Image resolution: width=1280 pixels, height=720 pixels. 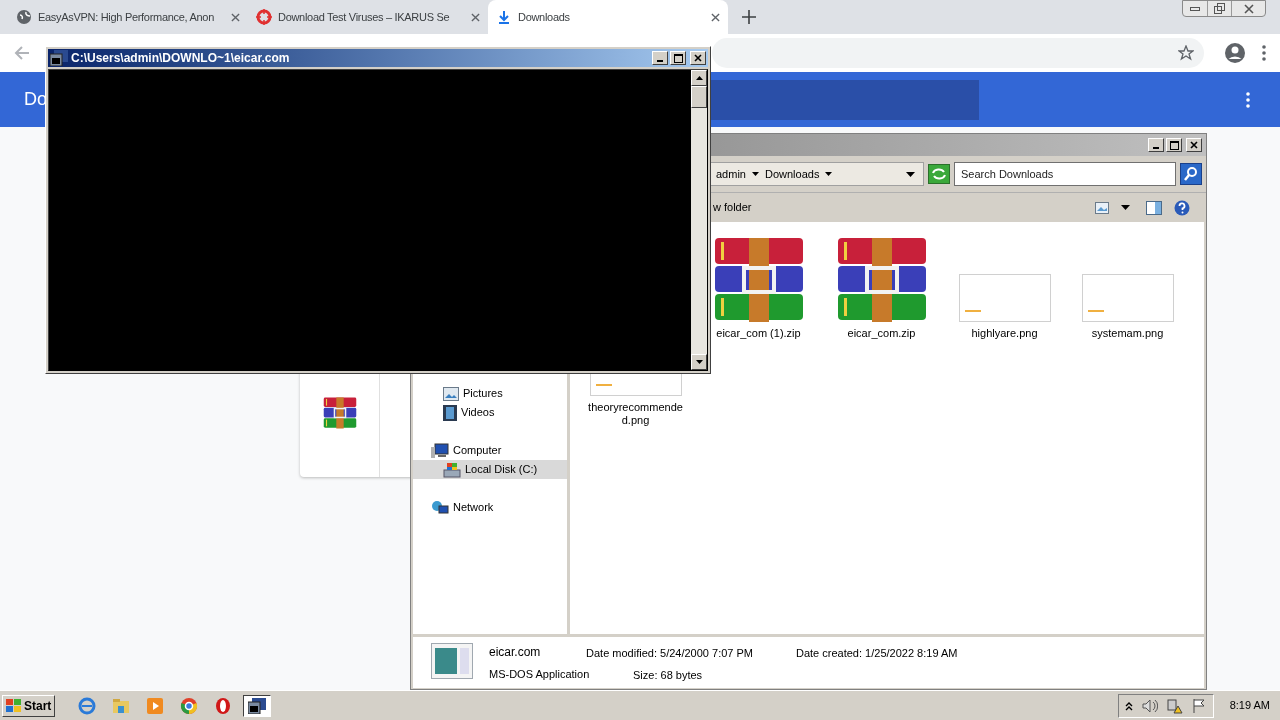 What do you see at coordinates (490, 393) in the screenshot?
I see `nav-item: Pictures` at bounding box center [490, 393].